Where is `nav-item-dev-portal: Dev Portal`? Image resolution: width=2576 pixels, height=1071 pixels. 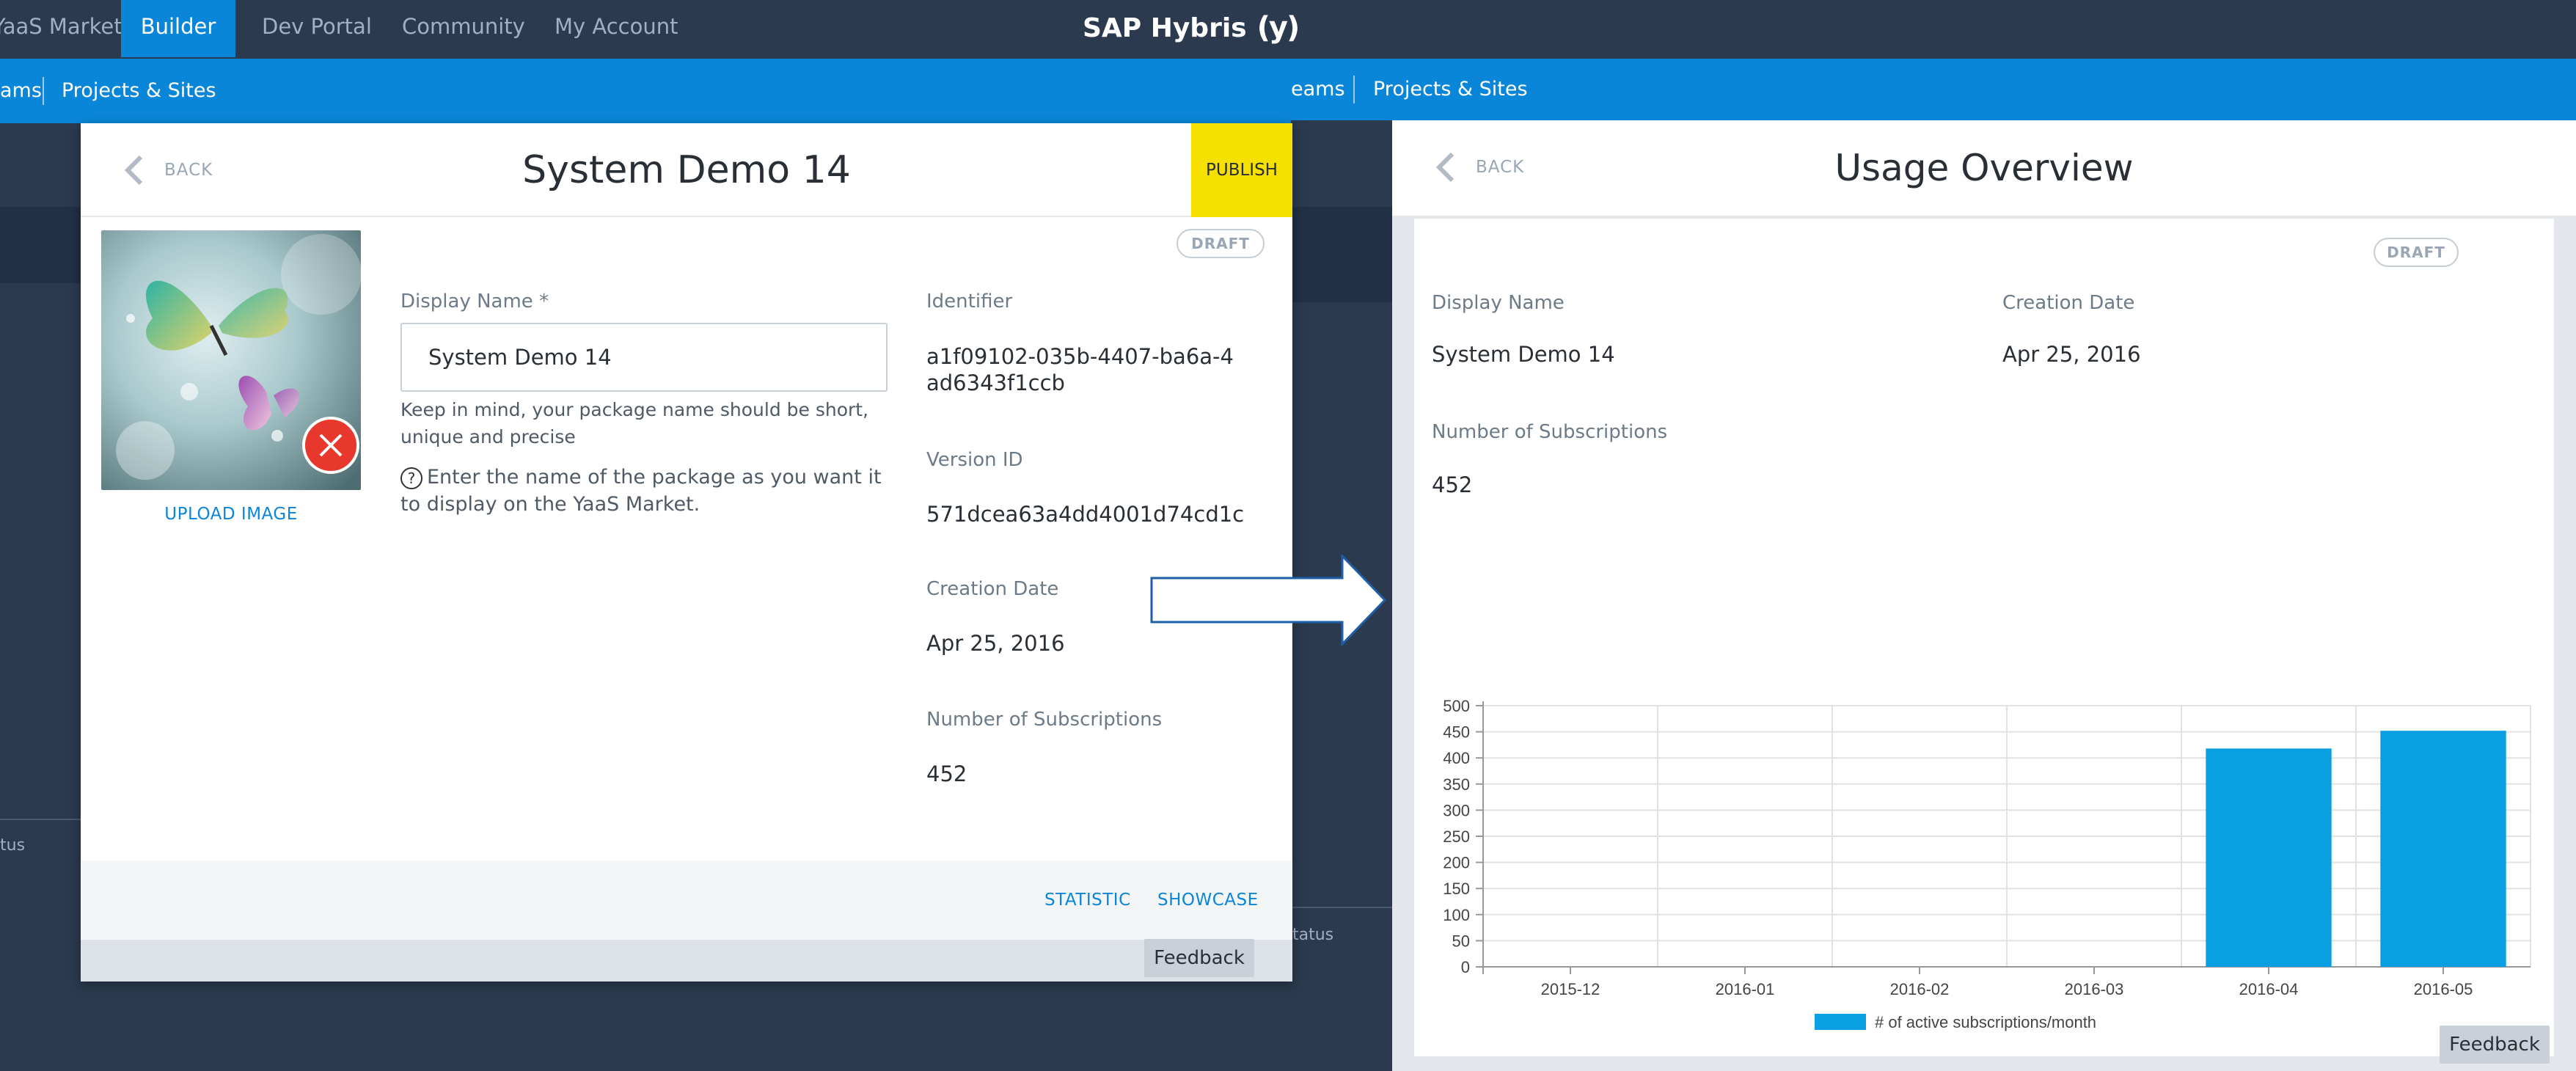
nav-item-dev-portal: Dev Portal is located at coordinates (317, 28).